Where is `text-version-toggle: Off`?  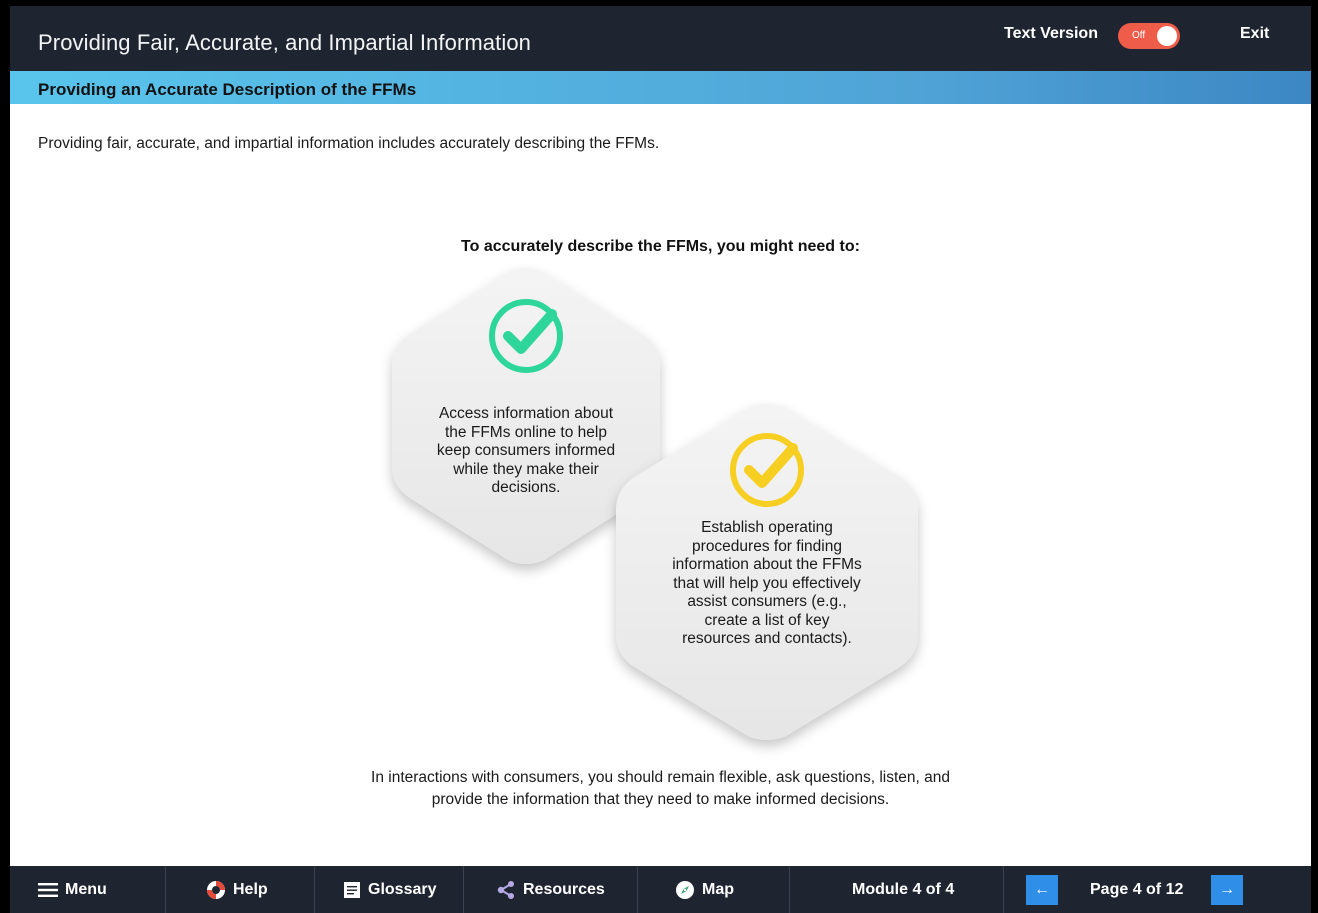
text-version-toggle: Off is located at coordinates (1149, 36).